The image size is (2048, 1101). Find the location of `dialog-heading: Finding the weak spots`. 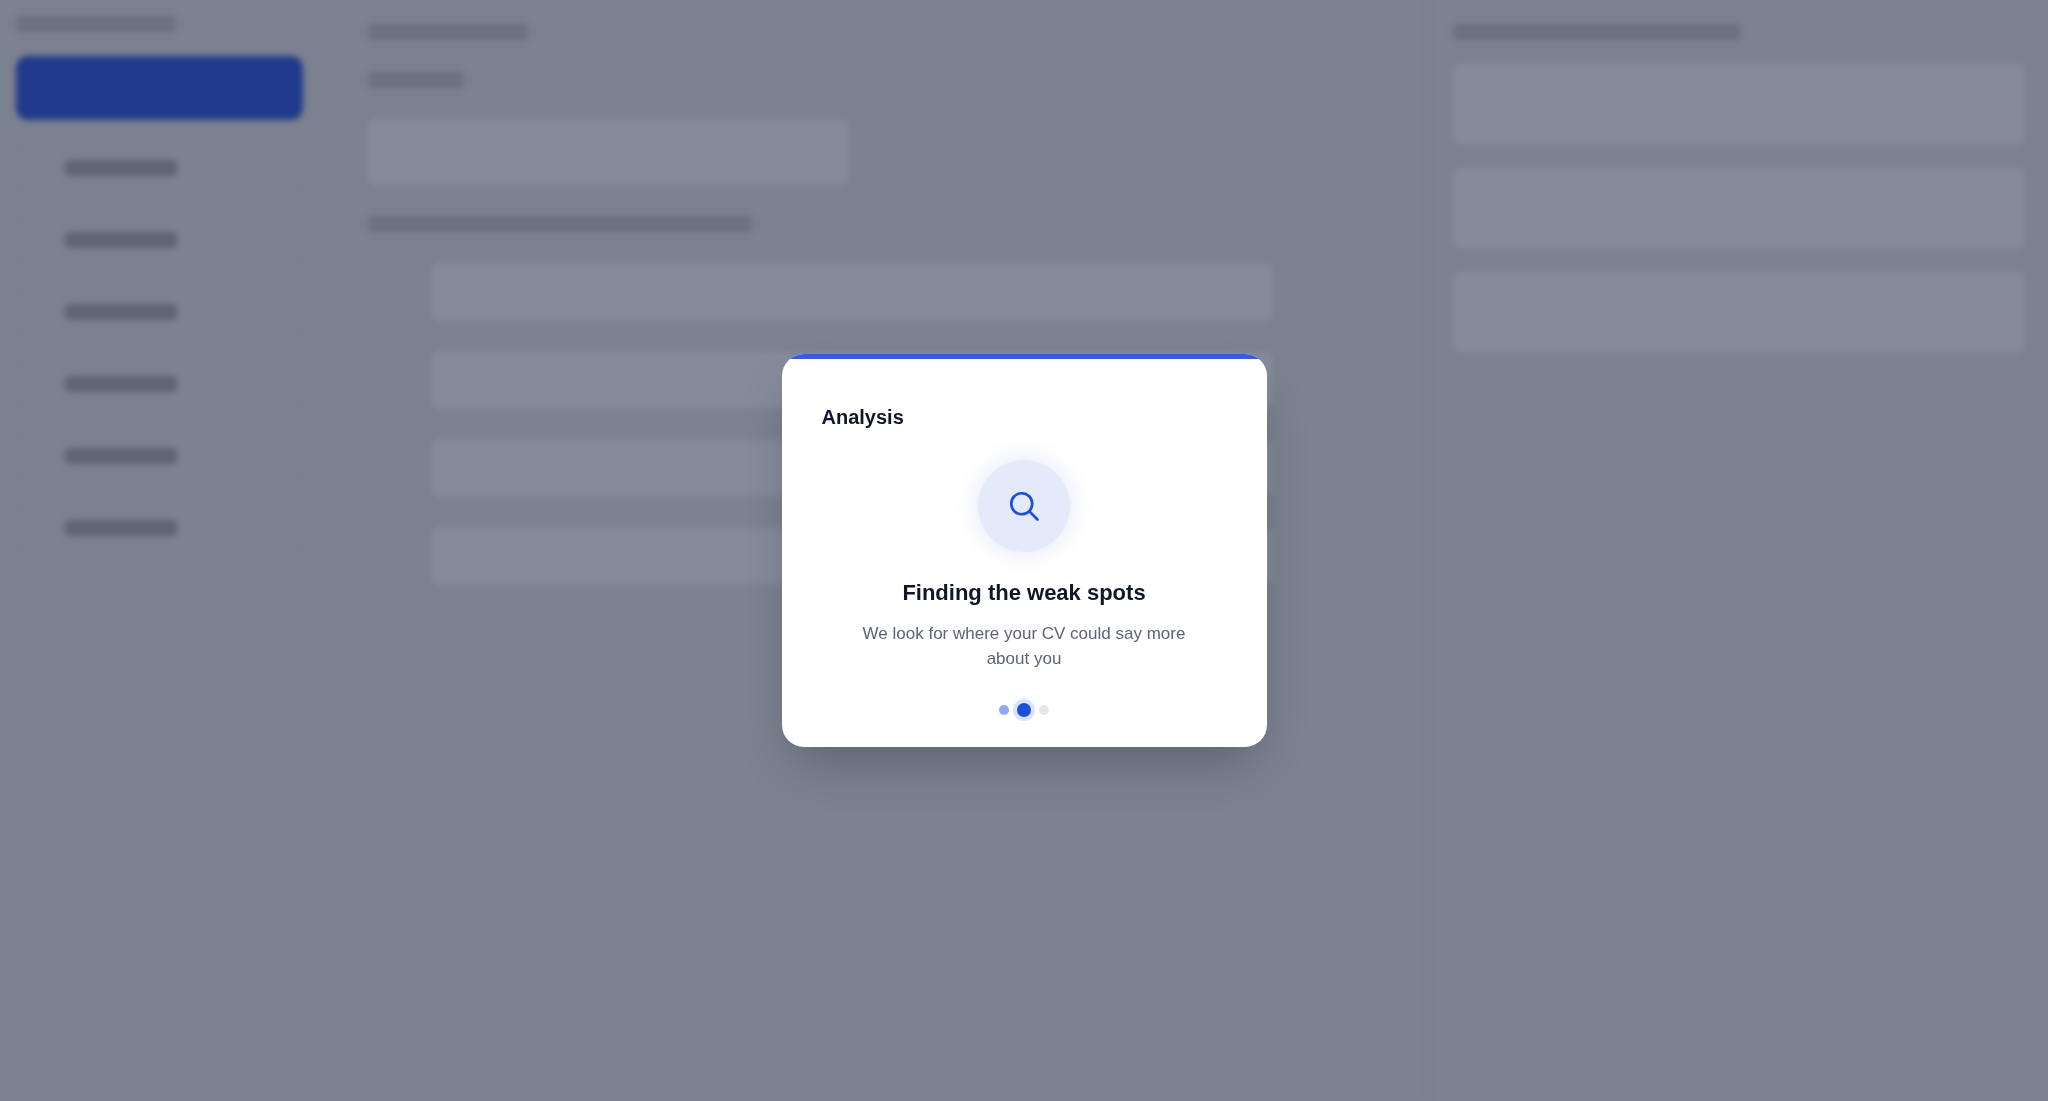

dialog-heading: Finding the weak spots is located at coordinates (1024, 593).